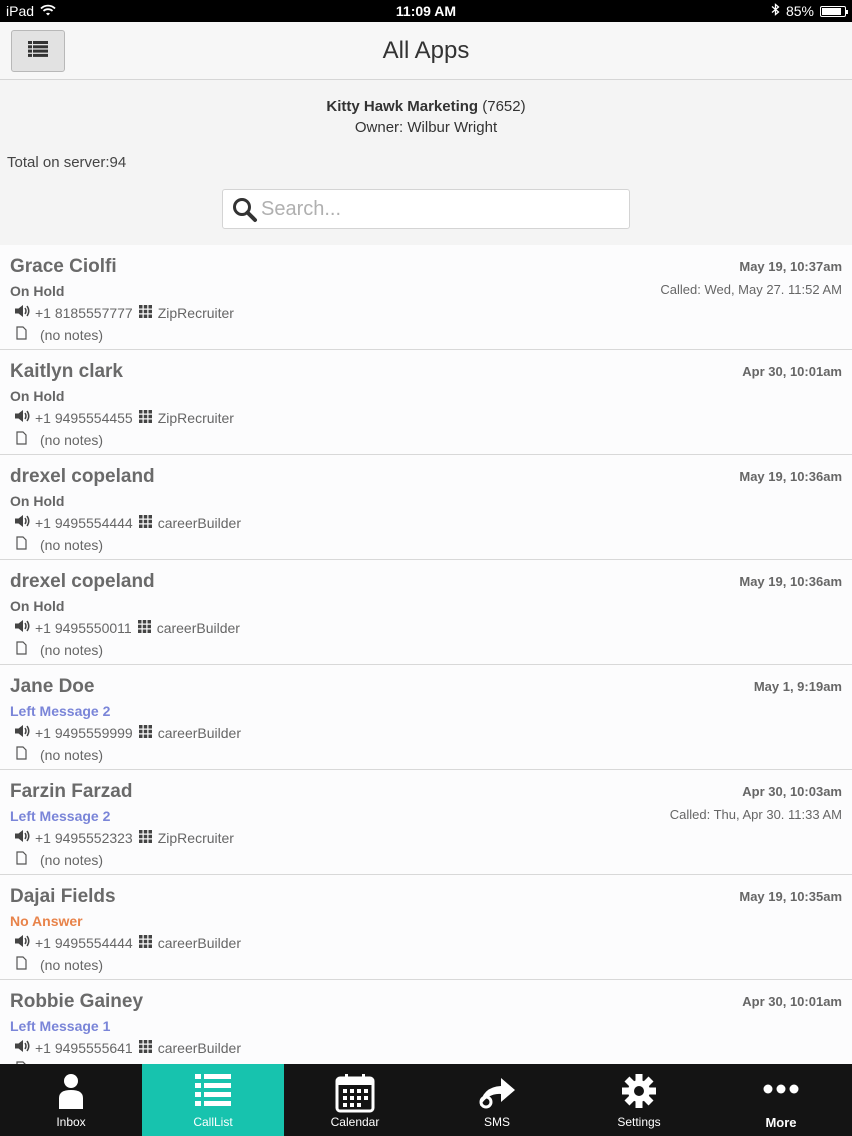 The height and width of the screenshot is (1136, 852). What do you see at coordinates (504, 106) in the screenshot?
I see `company-id: (7652)` at bounding box center [504, 106].